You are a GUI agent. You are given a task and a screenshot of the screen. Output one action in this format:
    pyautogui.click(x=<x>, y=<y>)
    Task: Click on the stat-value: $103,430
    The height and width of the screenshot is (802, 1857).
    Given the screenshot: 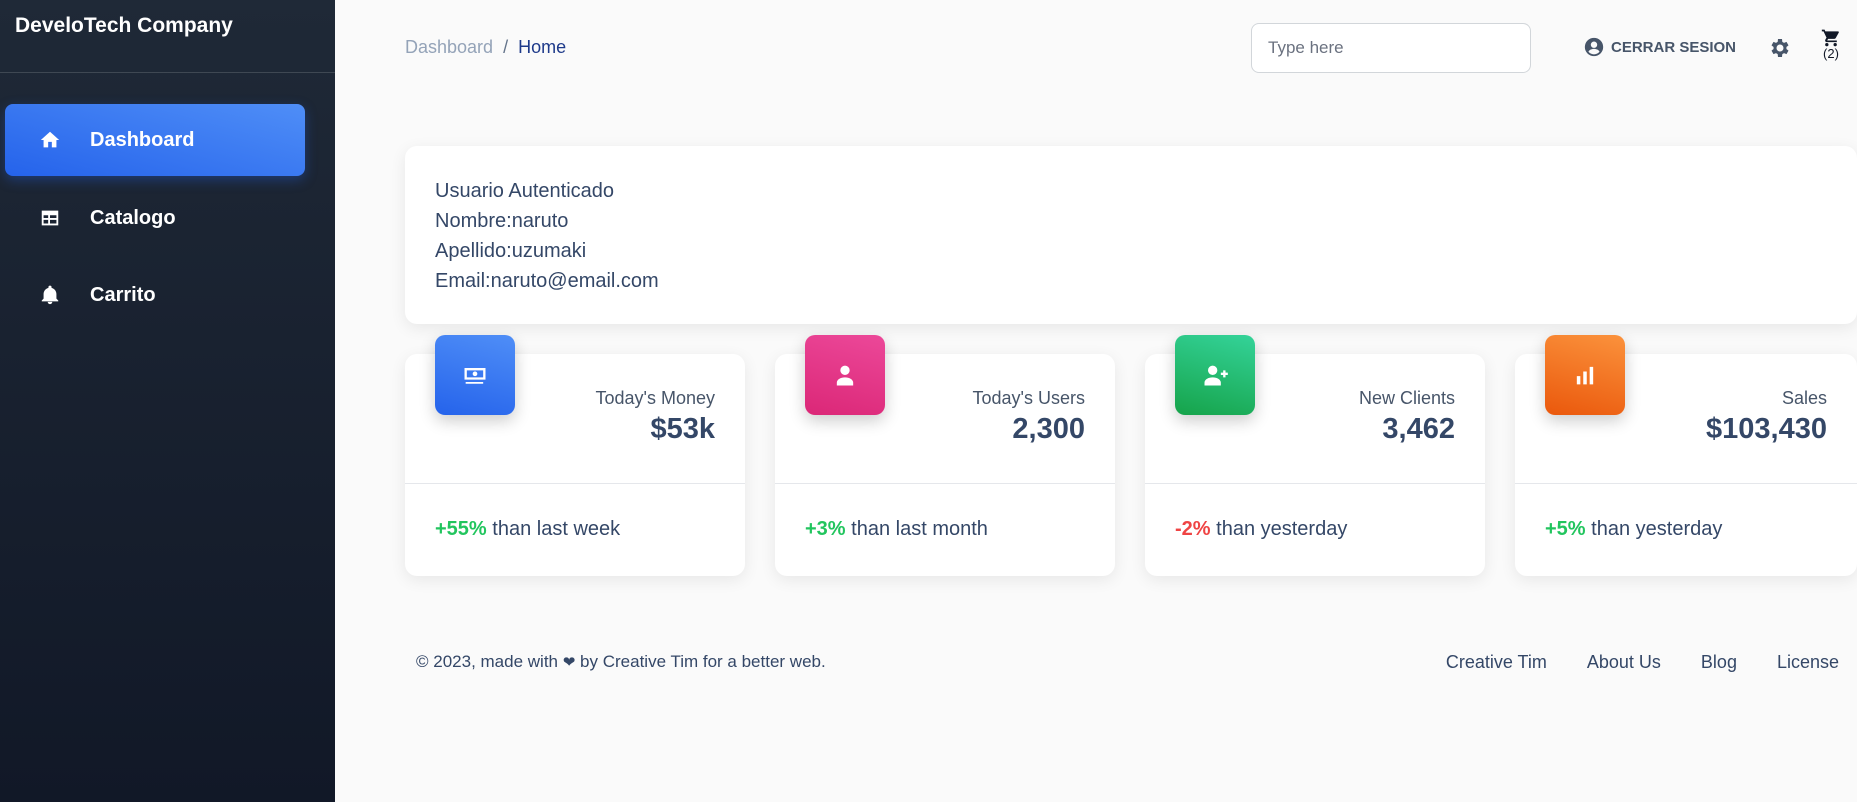 What is the action you would take?
    pyautogui.click(x=1766, y=429)
    